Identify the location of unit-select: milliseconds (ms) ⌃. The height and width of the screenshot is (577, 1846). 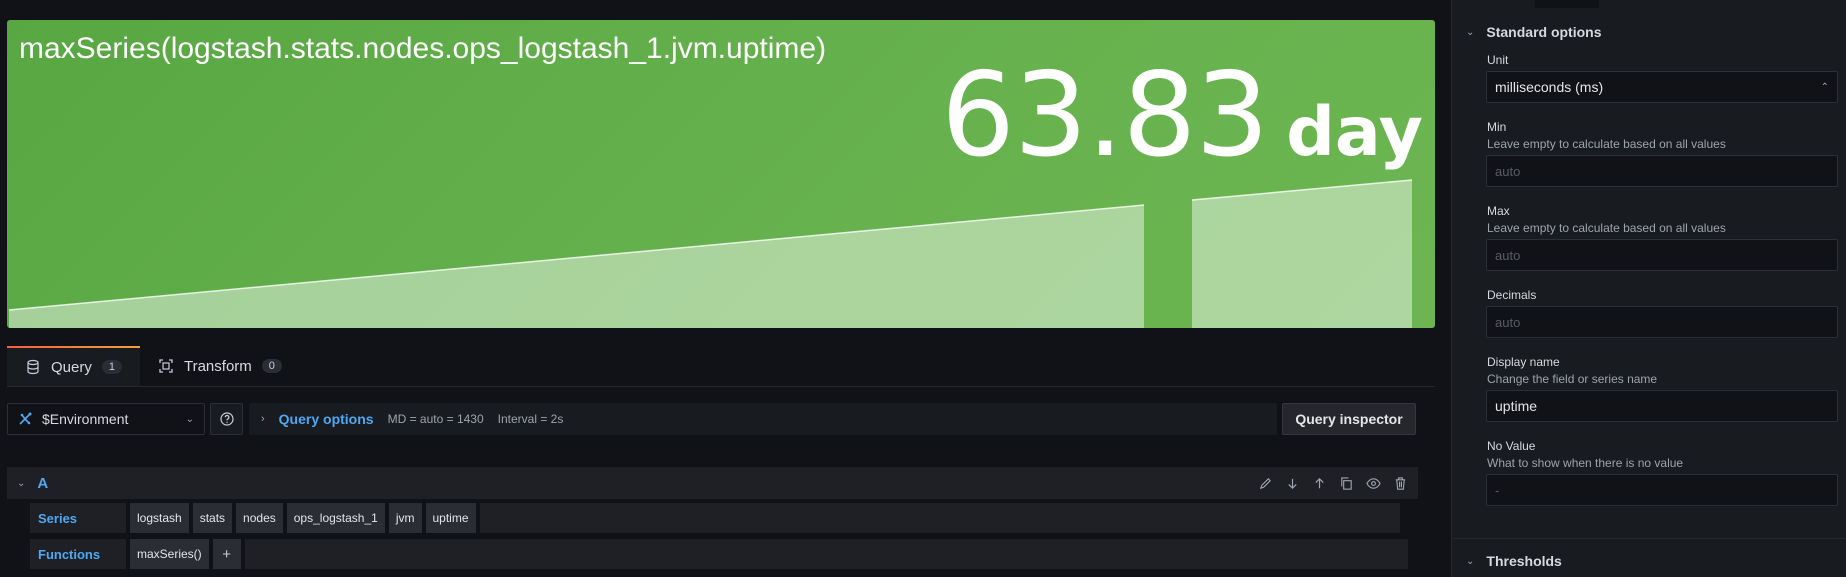
(1662, 87).